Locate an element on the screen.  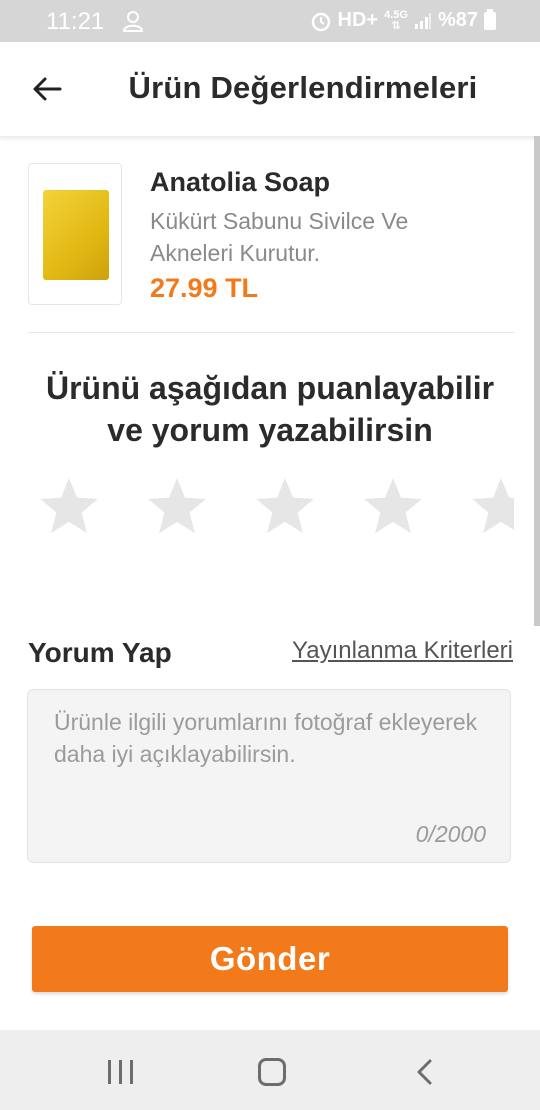
soap-image is located at coordinates (76, 235).